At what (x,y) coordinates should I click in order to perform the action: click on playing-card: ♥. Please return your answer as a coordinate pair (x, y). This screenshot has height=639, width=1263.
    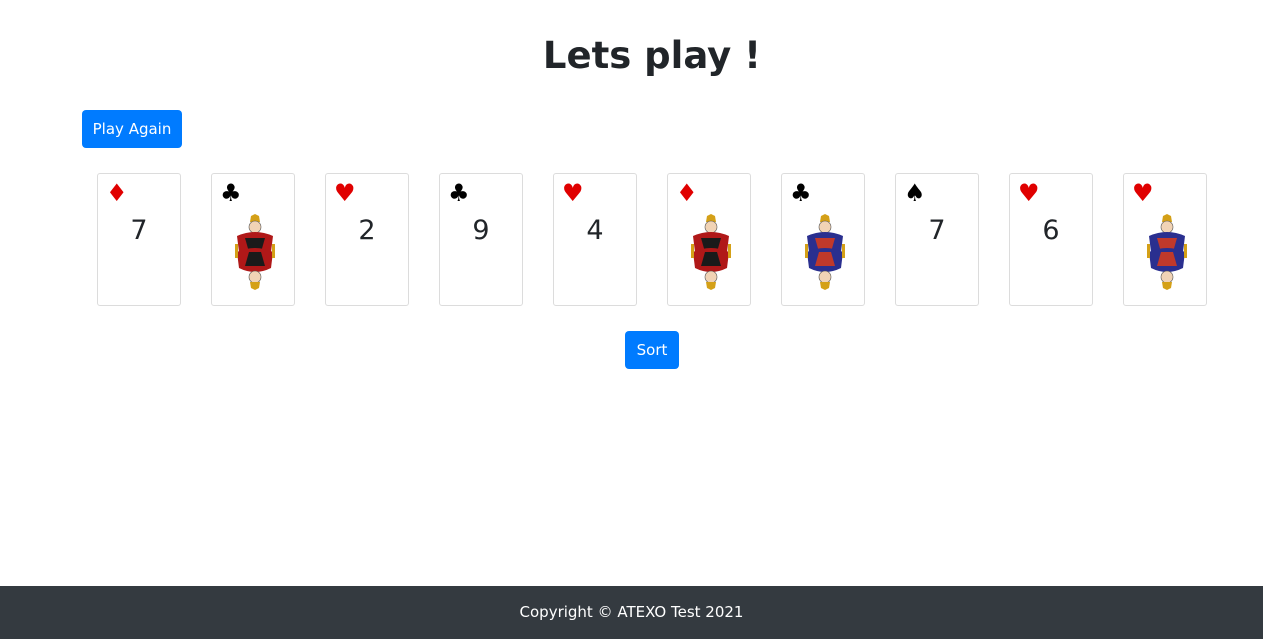
    Looking at the image, I should click on (1165, 239).